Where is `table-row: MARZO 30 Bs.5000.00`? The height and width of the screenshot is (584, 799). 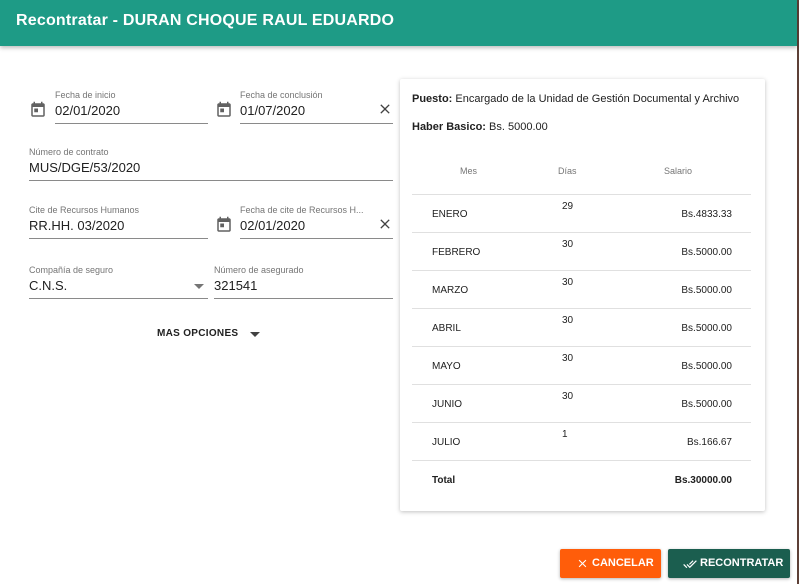 table-row: MARZO 30 Bs.5000.00 is located at coordinates (581, 289).